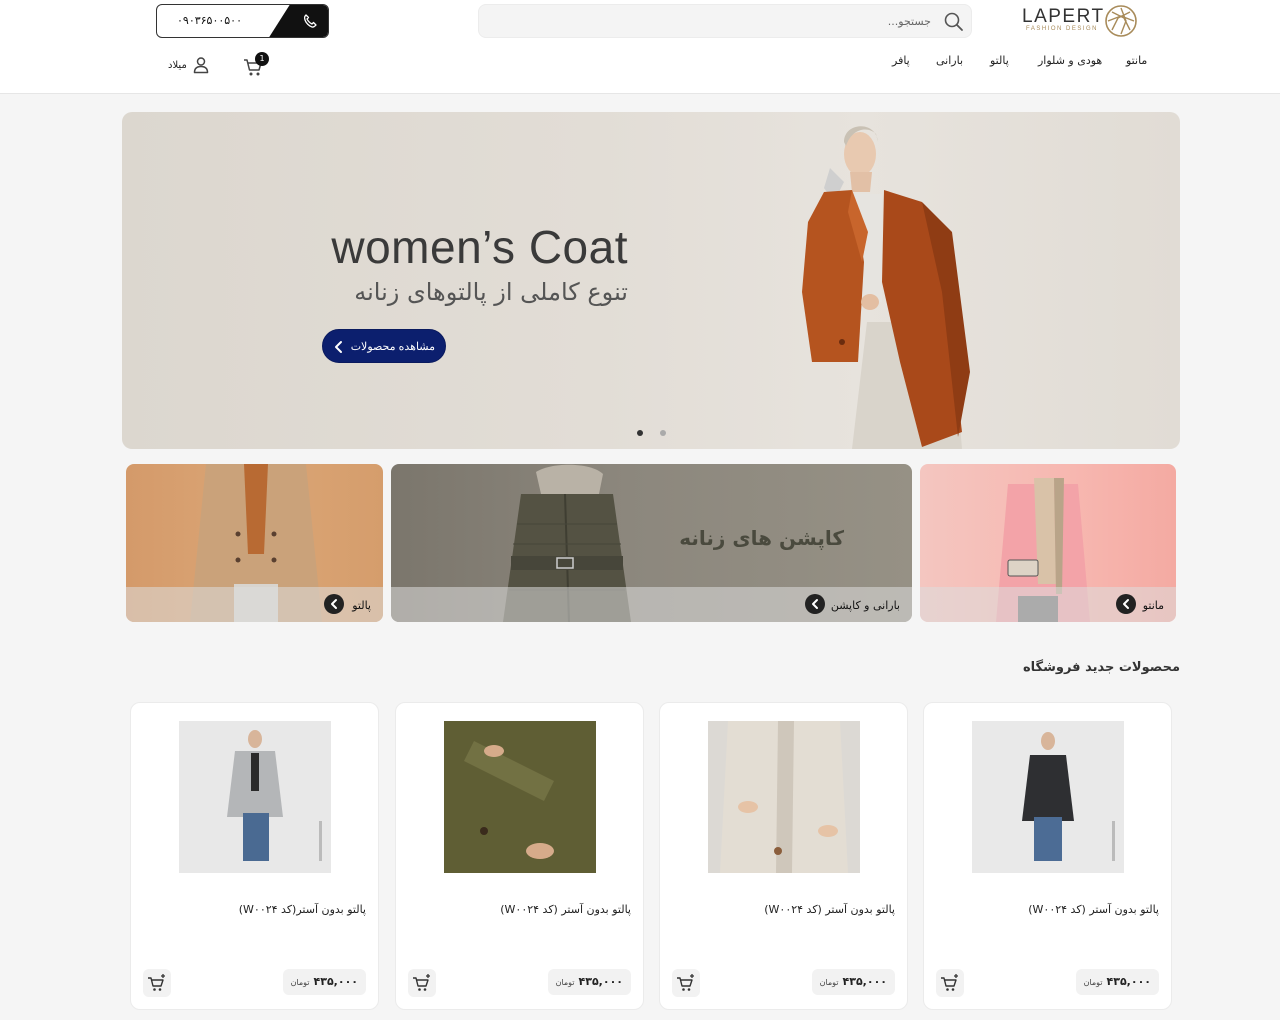 This screenshot has width=1280, height=1020. I want to click on product-name: پالتو بدون آستر(کد W۰۰۲۴), so click(302, 909).